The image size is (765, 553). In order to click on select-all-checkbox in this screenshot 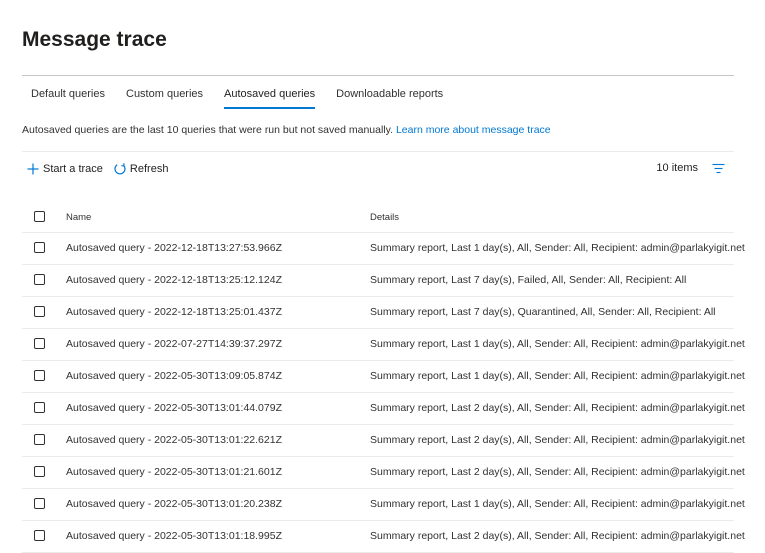, I will do `click(39, 216)`.